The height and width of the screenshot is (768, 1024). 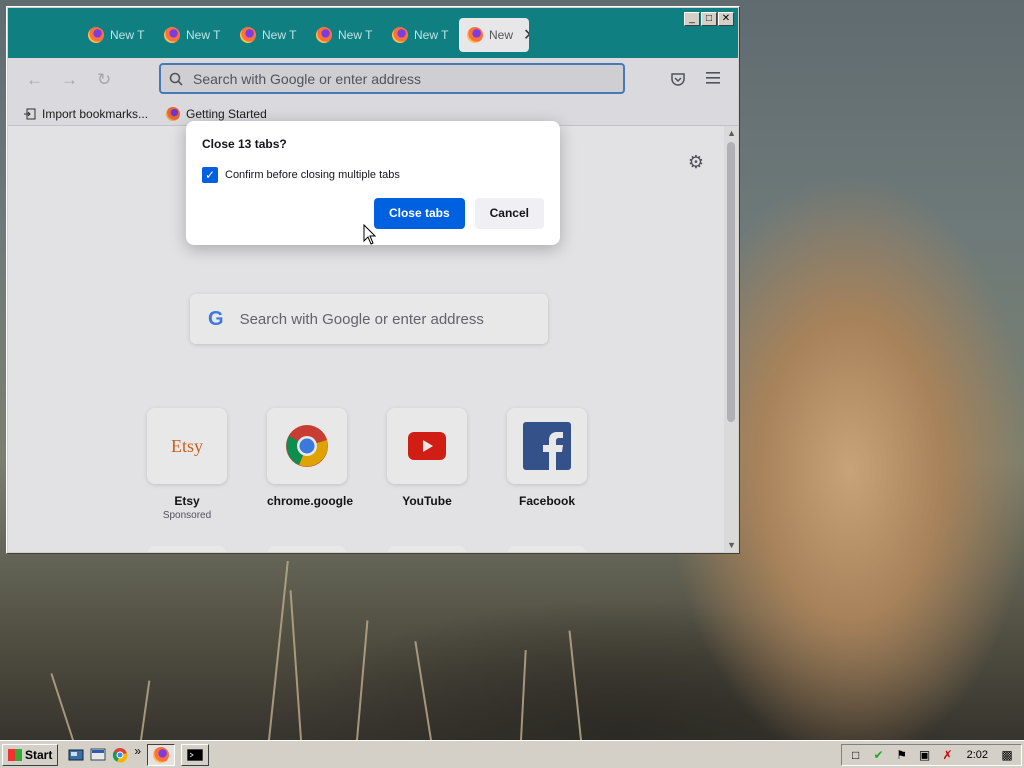 I want to click on tab-label: New, so click(x=501, y=35).